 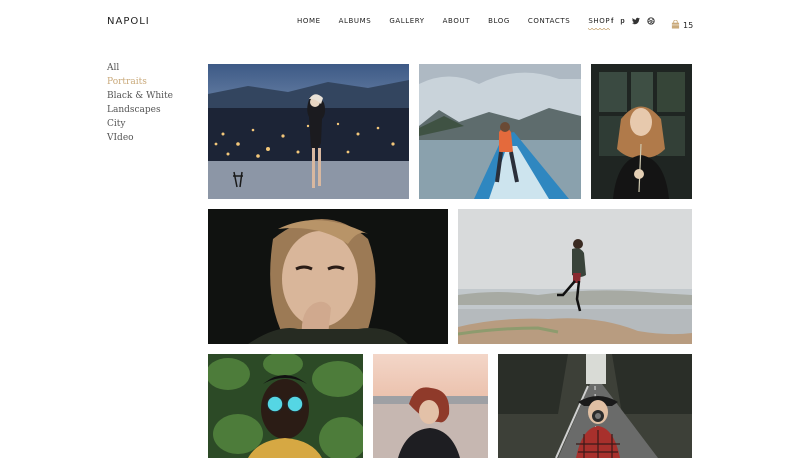 What do you see at coordinates (635, 22) in the screenshot?
I see `twitter-icon` at bounding box center [635, 22].